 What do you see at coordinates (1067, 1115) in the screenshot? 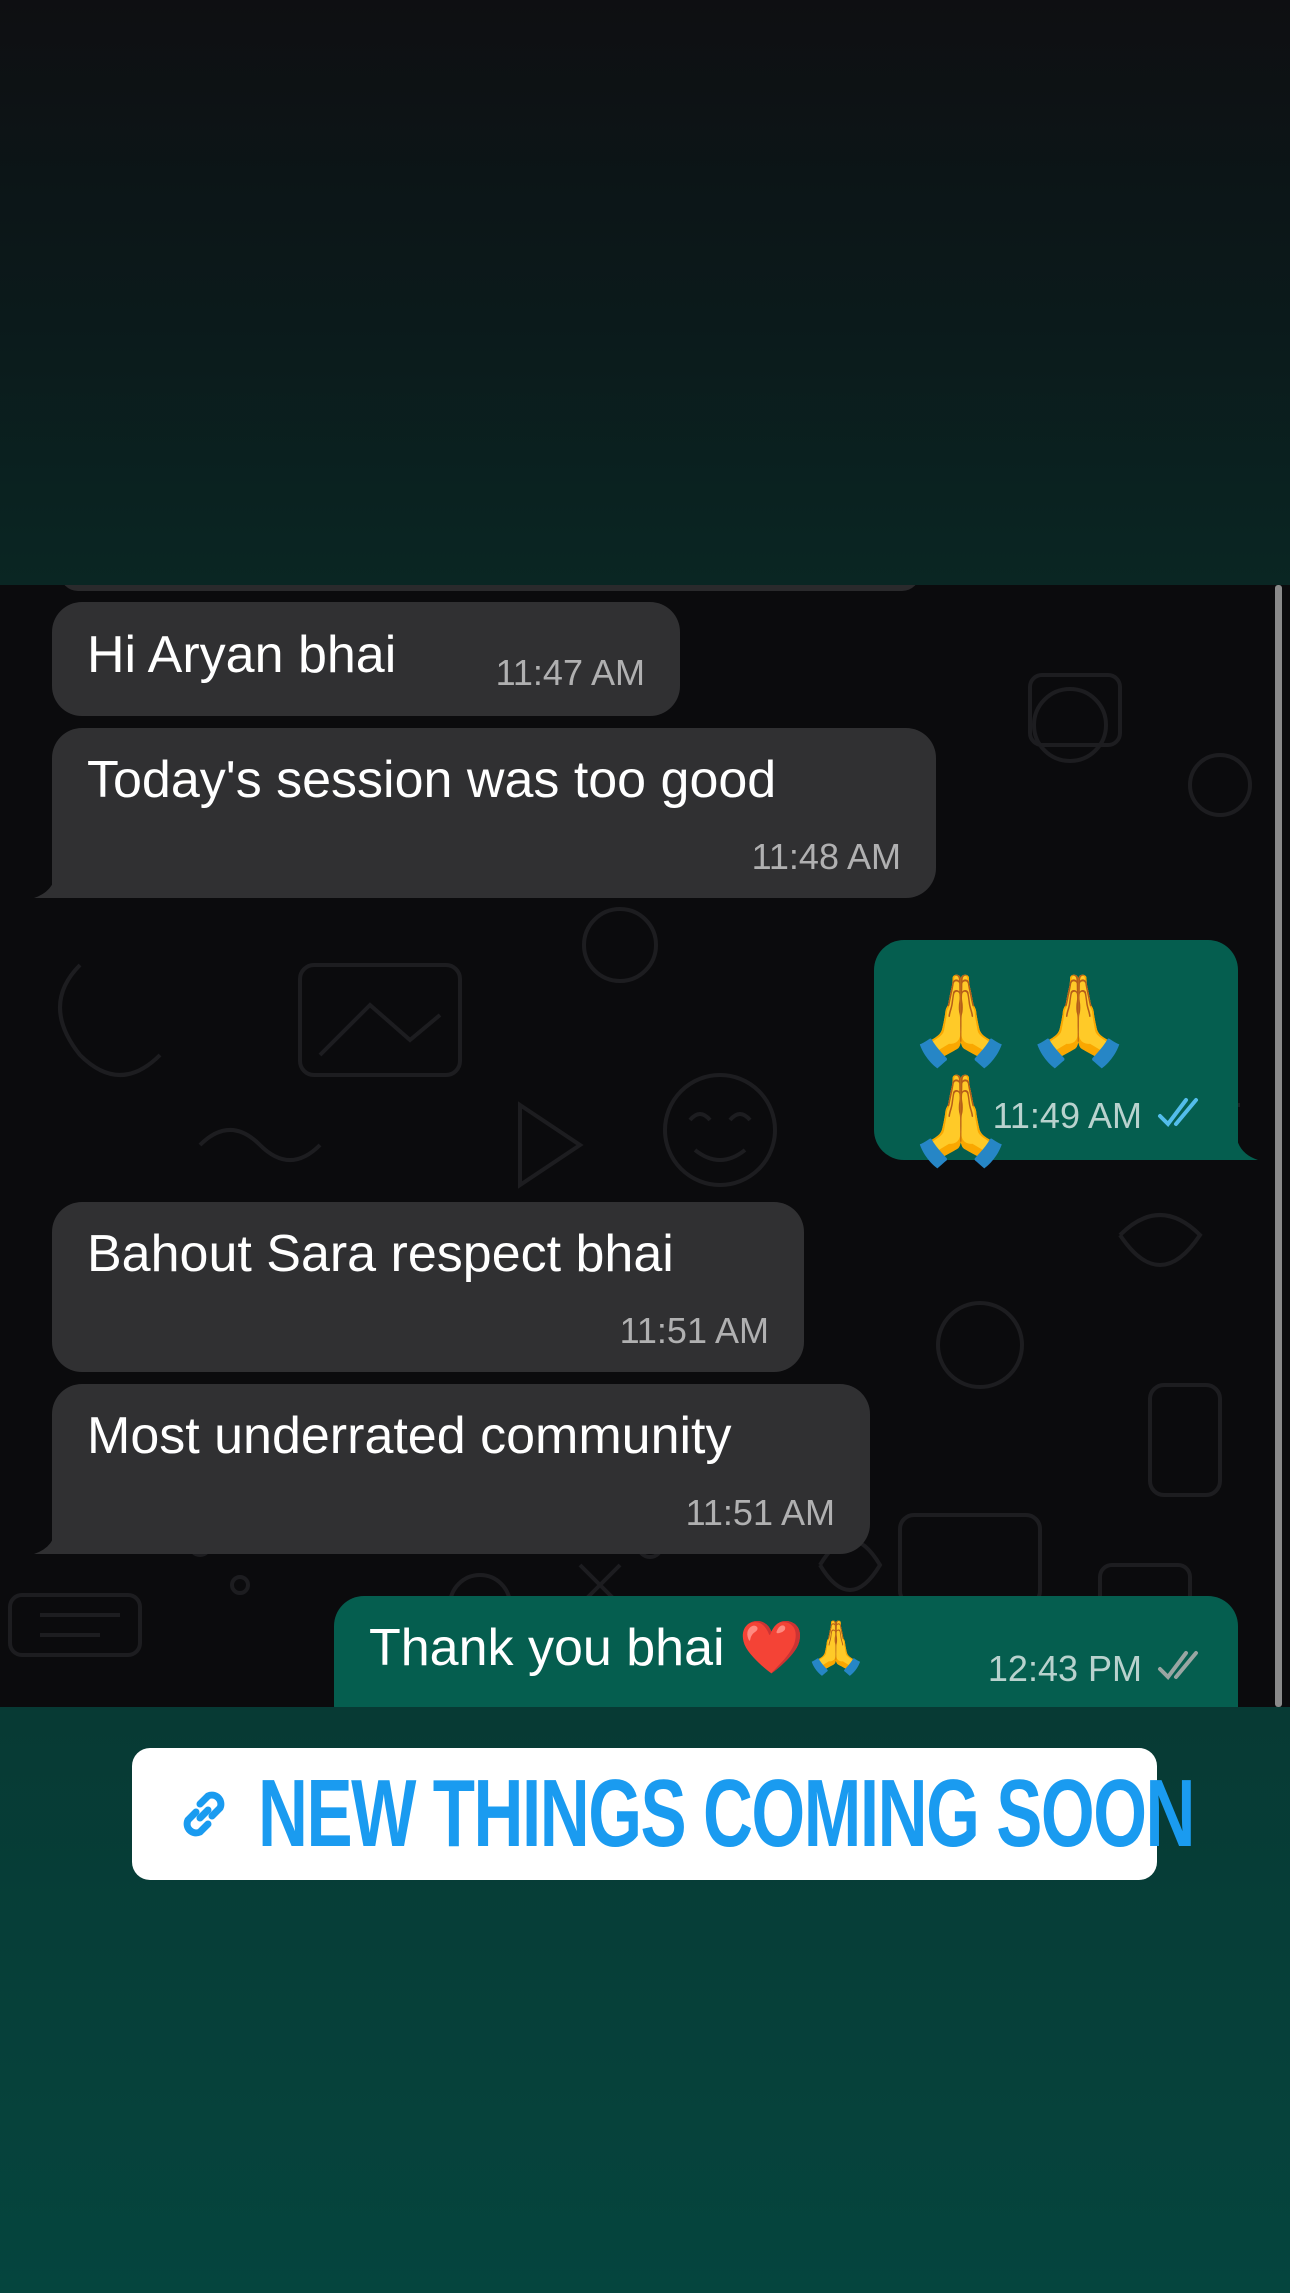
I see `message-time: 11:49 AM` at bounding box center [1067, 1115].